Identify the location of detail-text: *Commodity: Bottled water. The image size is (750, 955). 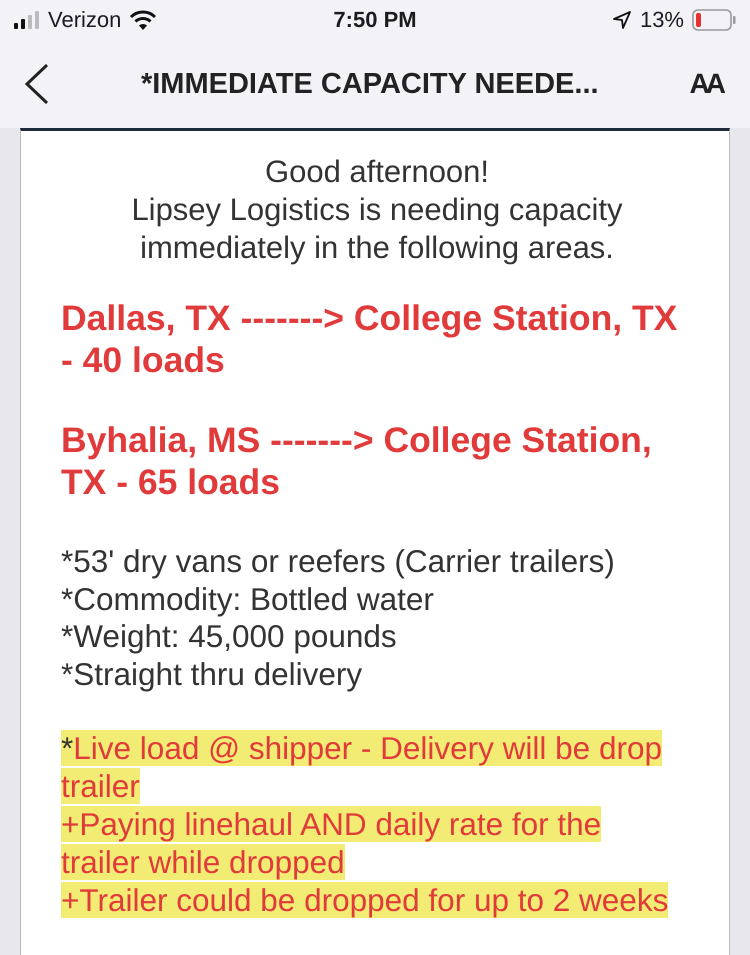
(248, 599).